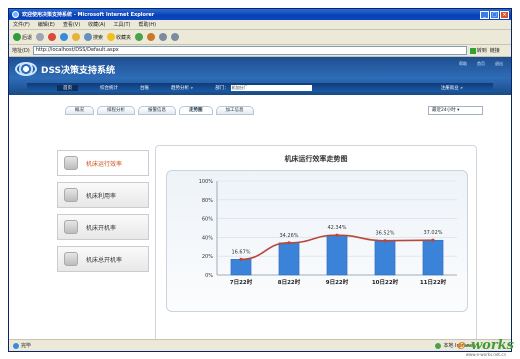 This screenshot has width=520, height=359. I want to click on forward-arrow-icon, so click(40, 37).